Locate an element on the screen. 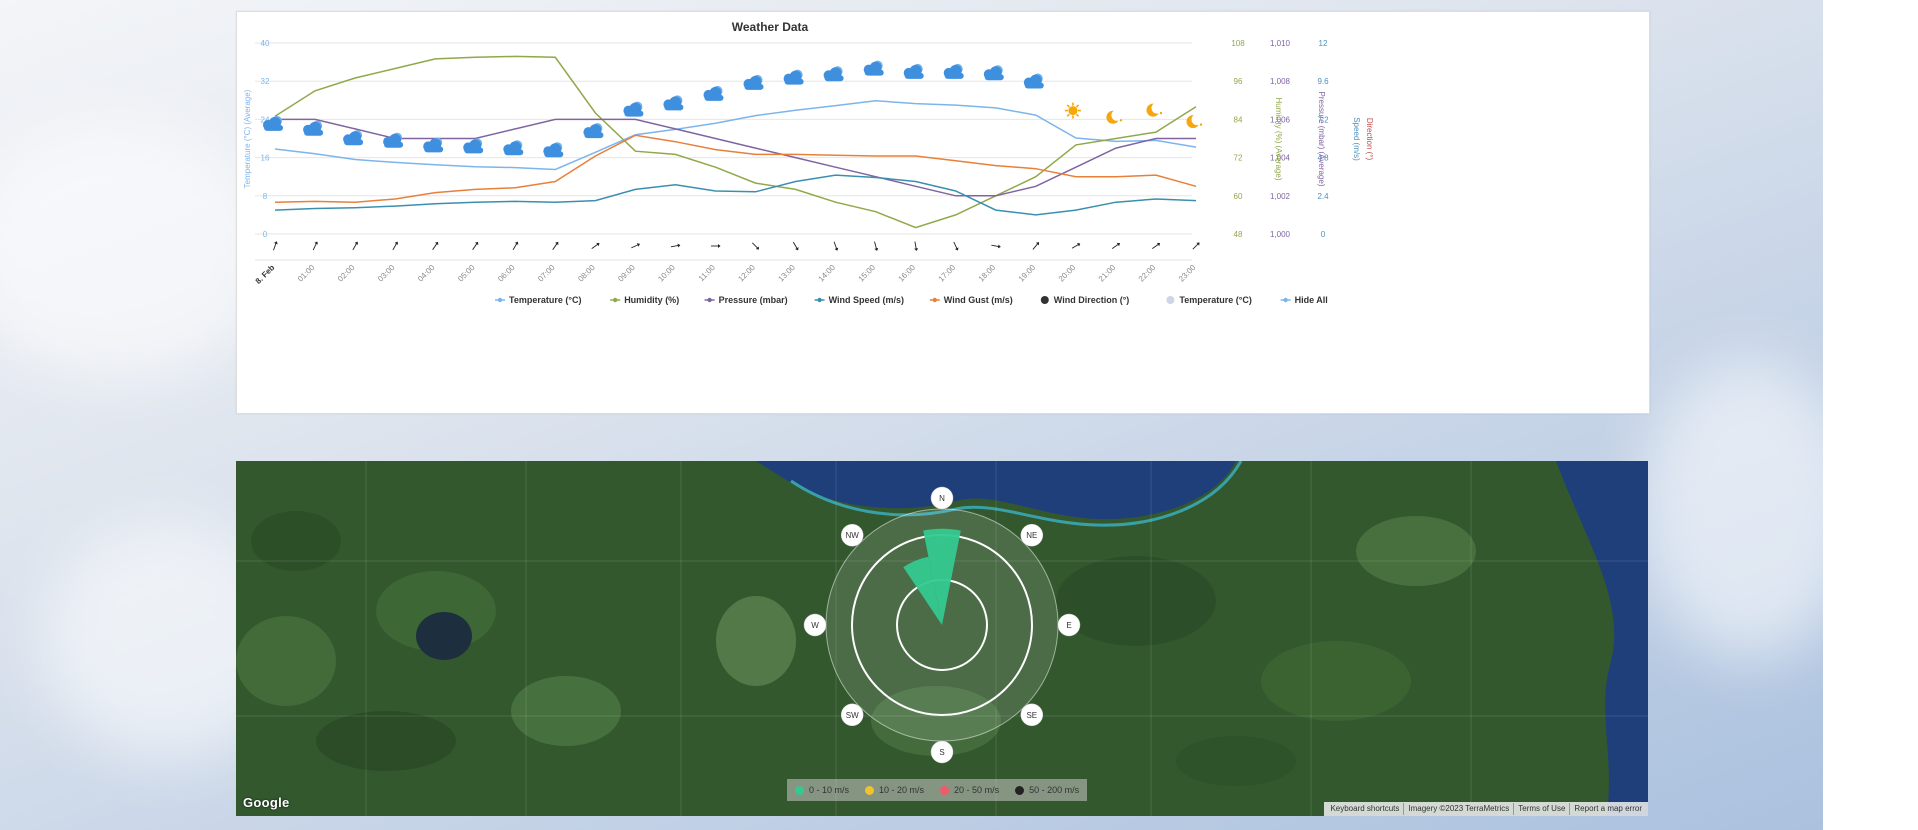  legend-label: Humidity (%) is located at coordinates (651, 300).